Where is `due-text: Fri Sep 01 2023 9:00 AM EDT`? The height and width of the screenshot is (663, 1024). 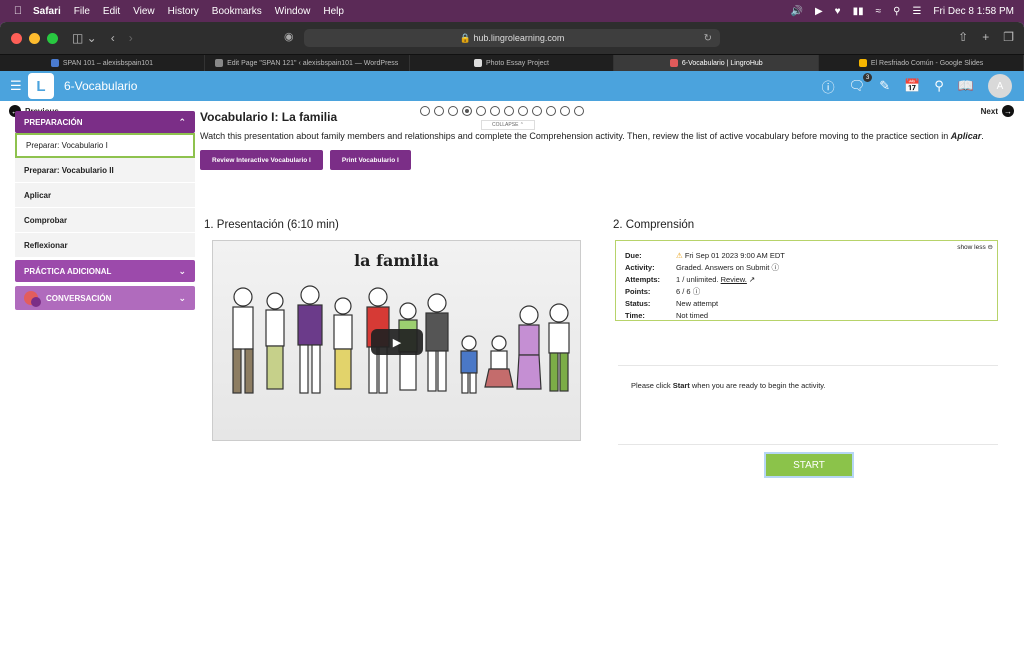 due-text: Fri Sep 01 2023 9:00 AM EDT is located at coordinates (734, 255).